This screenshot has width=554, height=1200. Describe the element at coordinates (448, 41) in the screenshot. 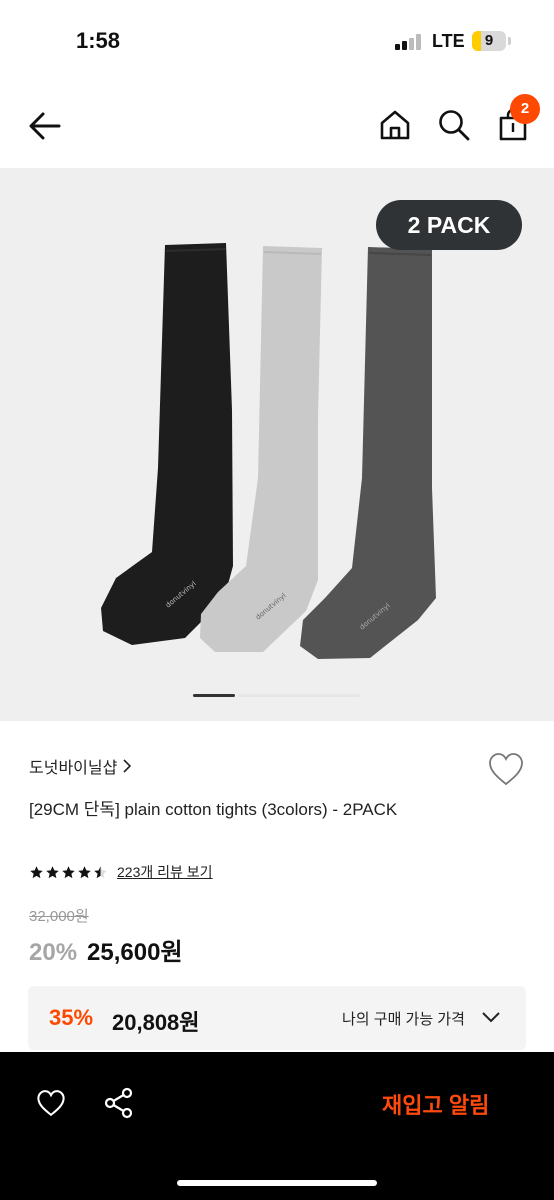

I see `network-label: LTE` at that location.